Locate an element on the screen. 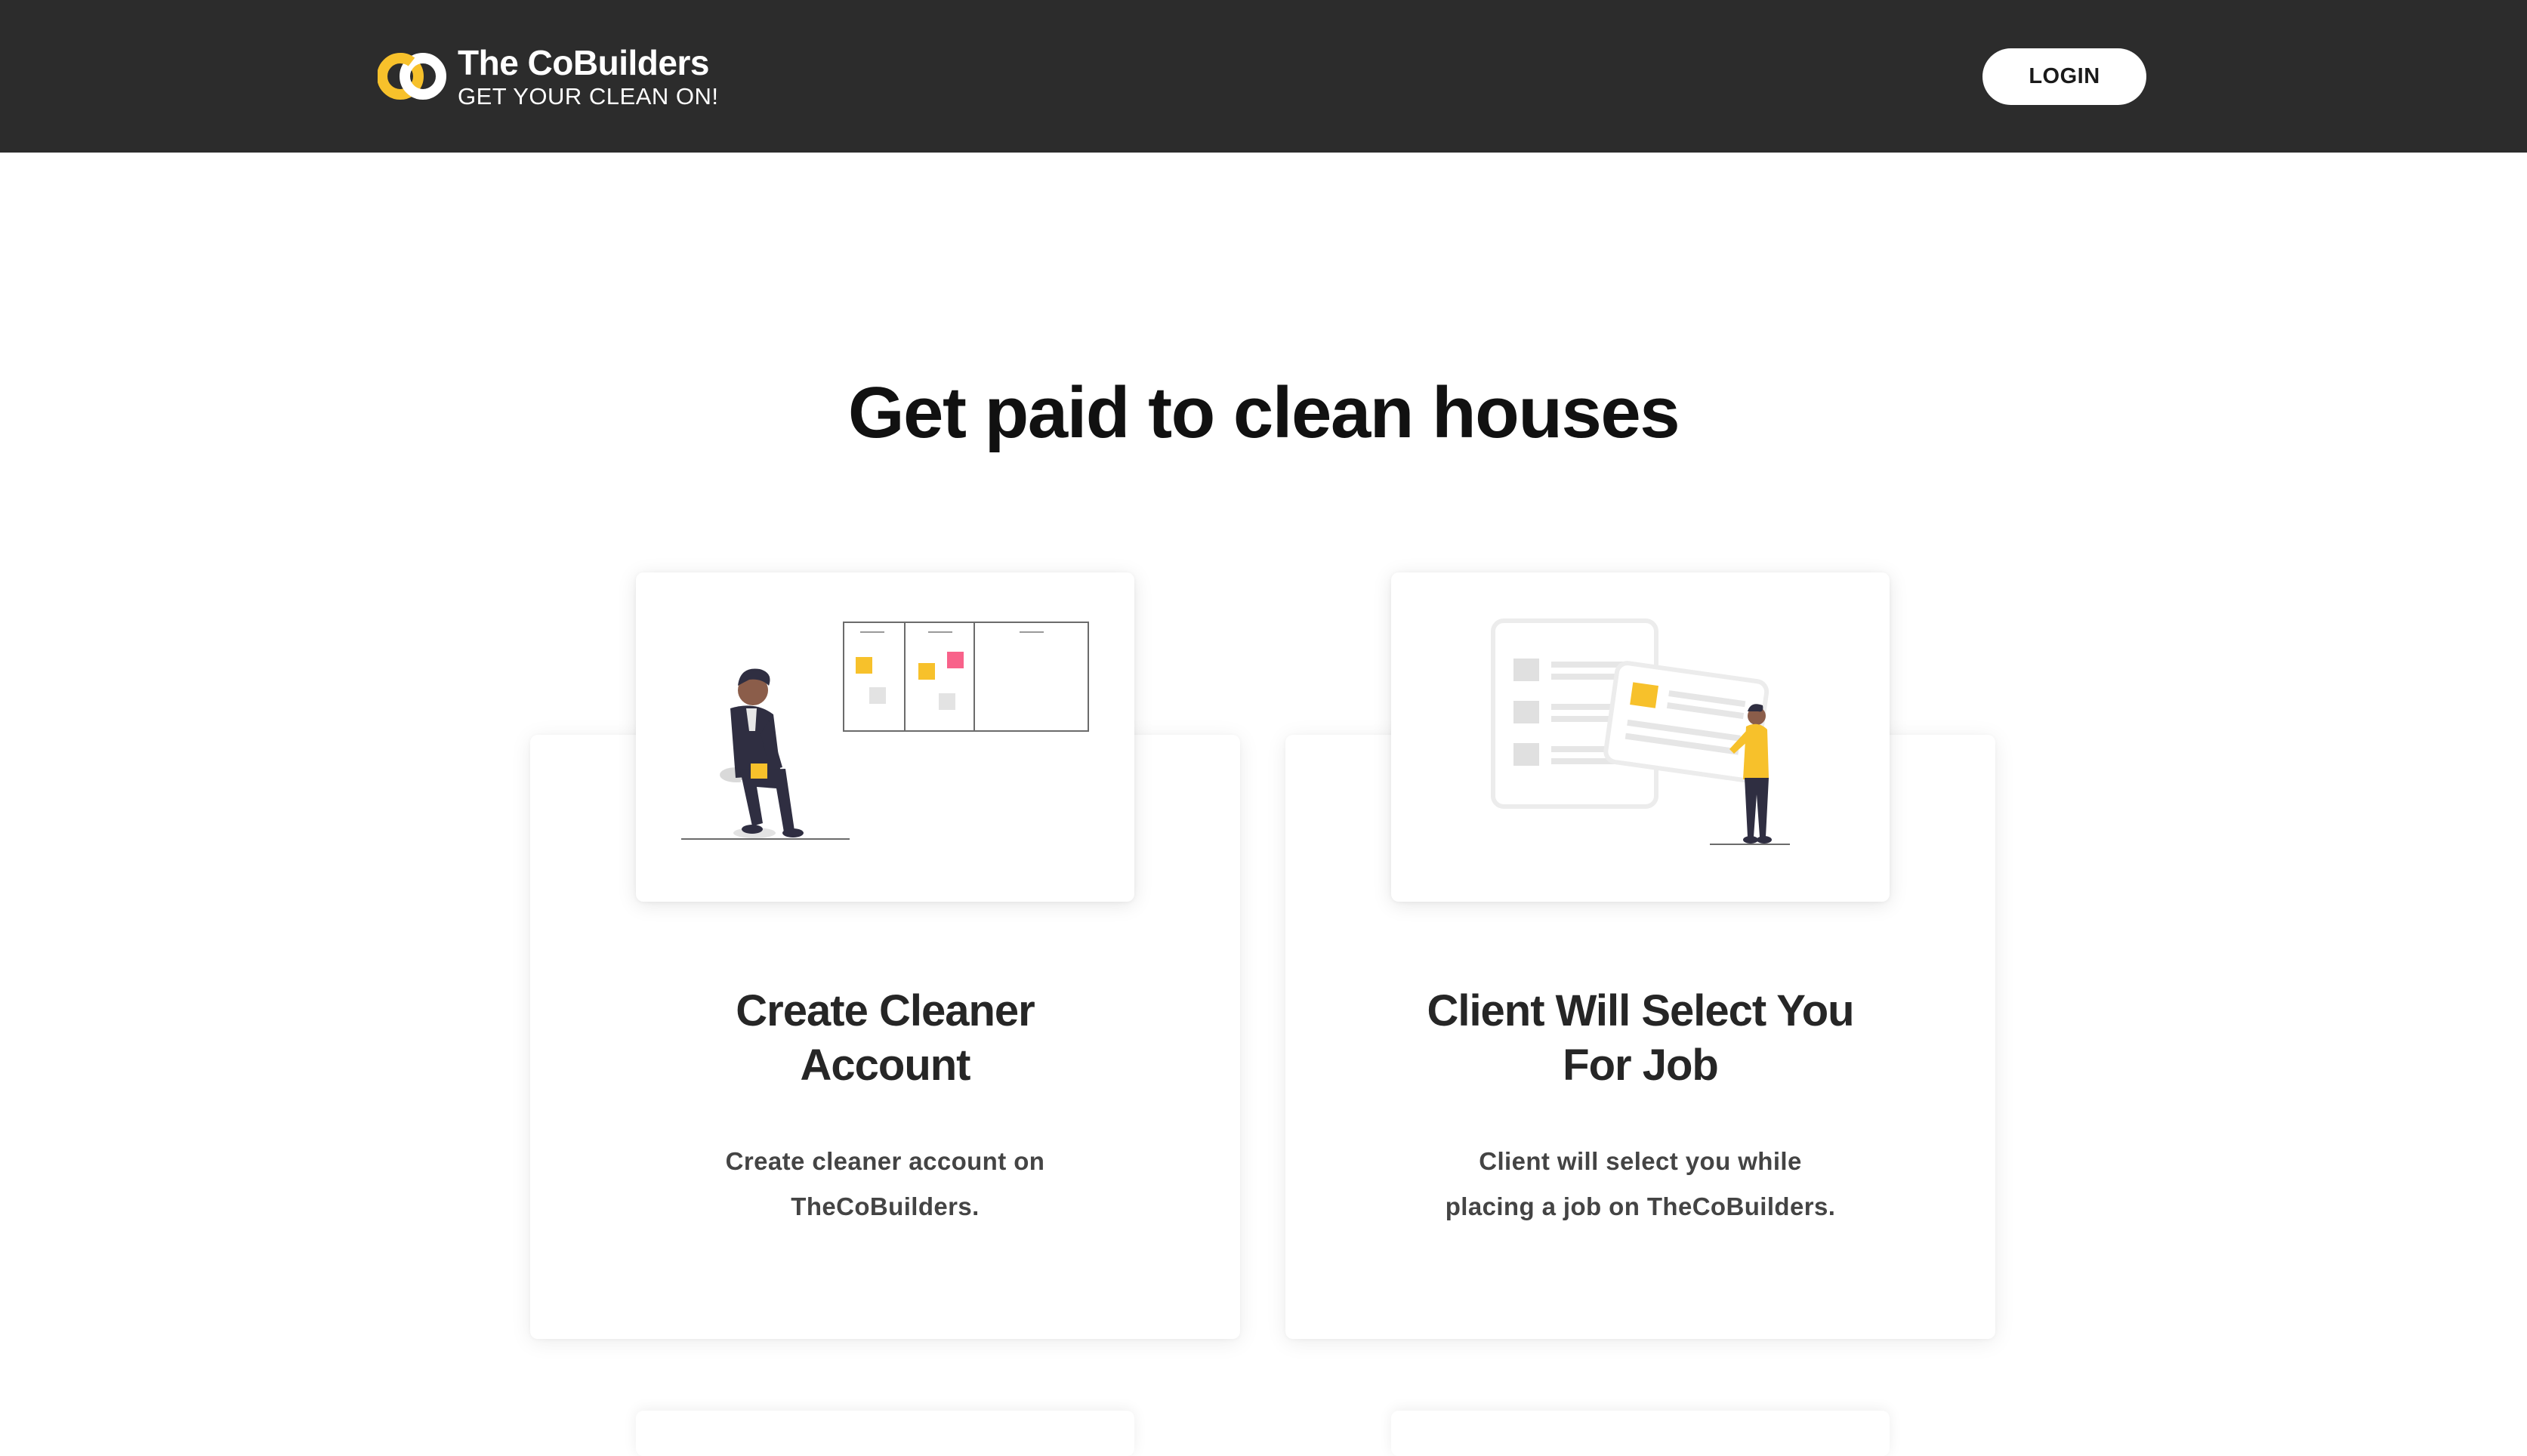 The image size is (2527, 1456). brand-logo-link: The CoBuilders GET YOUR CLEAN ON! is located at coordinates (548, 76).